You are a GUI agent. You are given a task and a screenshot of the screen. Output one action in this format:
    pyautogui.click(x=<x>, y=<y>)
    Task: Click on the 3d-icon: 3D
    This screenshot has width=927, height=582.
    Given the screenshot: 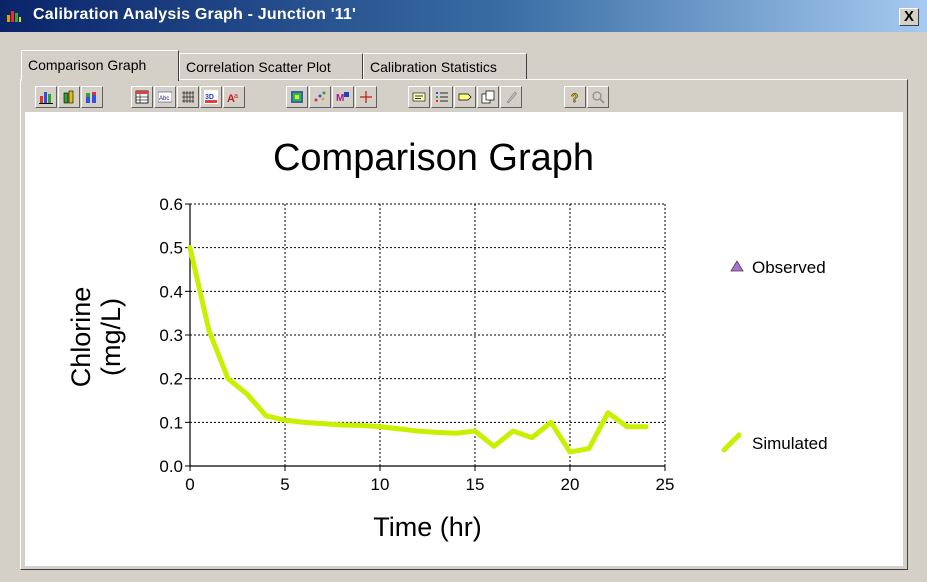 What is the action you would take?
    pyautogui.click(x=211, y=97)
    